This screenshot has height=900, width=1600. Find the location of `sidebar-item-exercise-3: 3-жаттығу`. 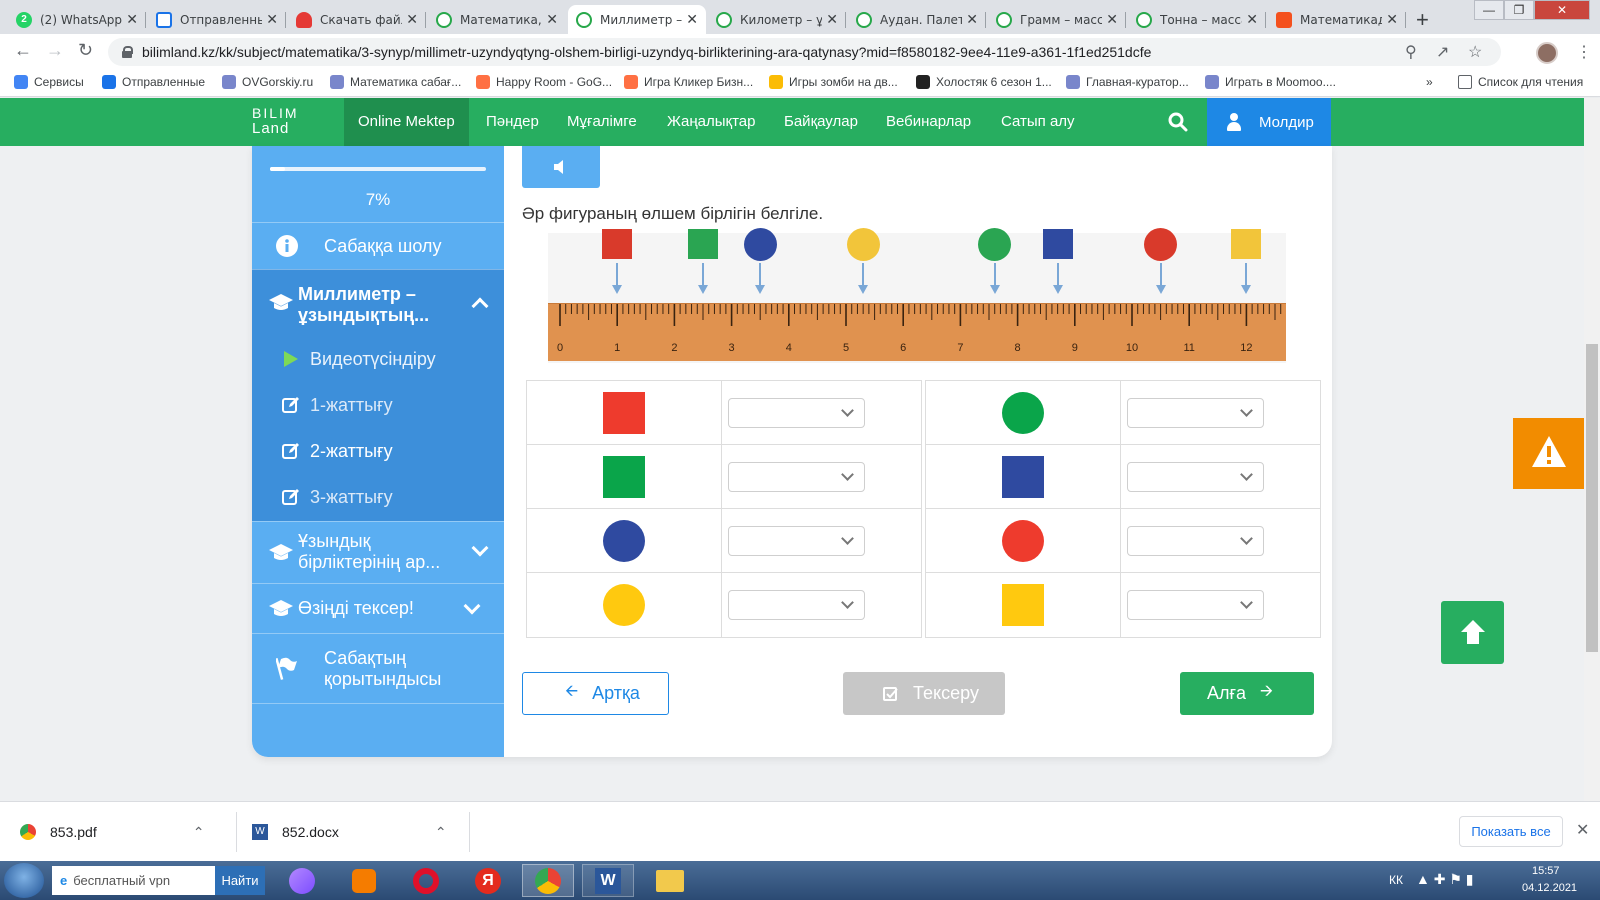

sidebar-item-exercise-3: 3-жаттығу is located at coordinates (378, 498).